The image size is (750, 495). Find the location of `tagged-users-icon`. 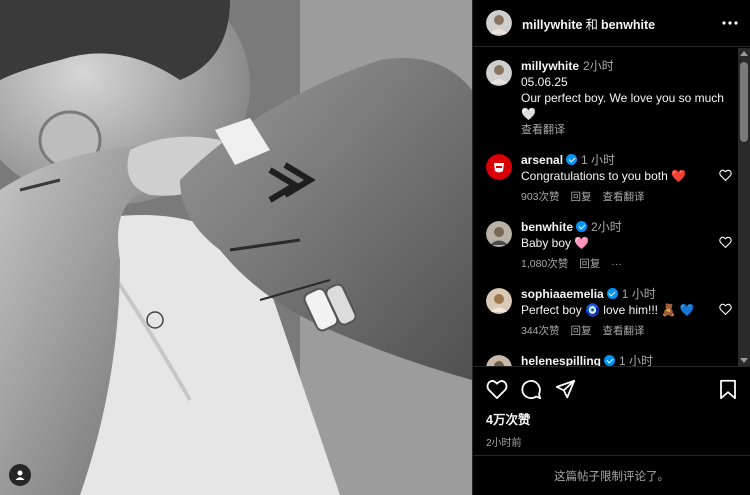

tagged-users-icon is located at coordinates (20, 475).